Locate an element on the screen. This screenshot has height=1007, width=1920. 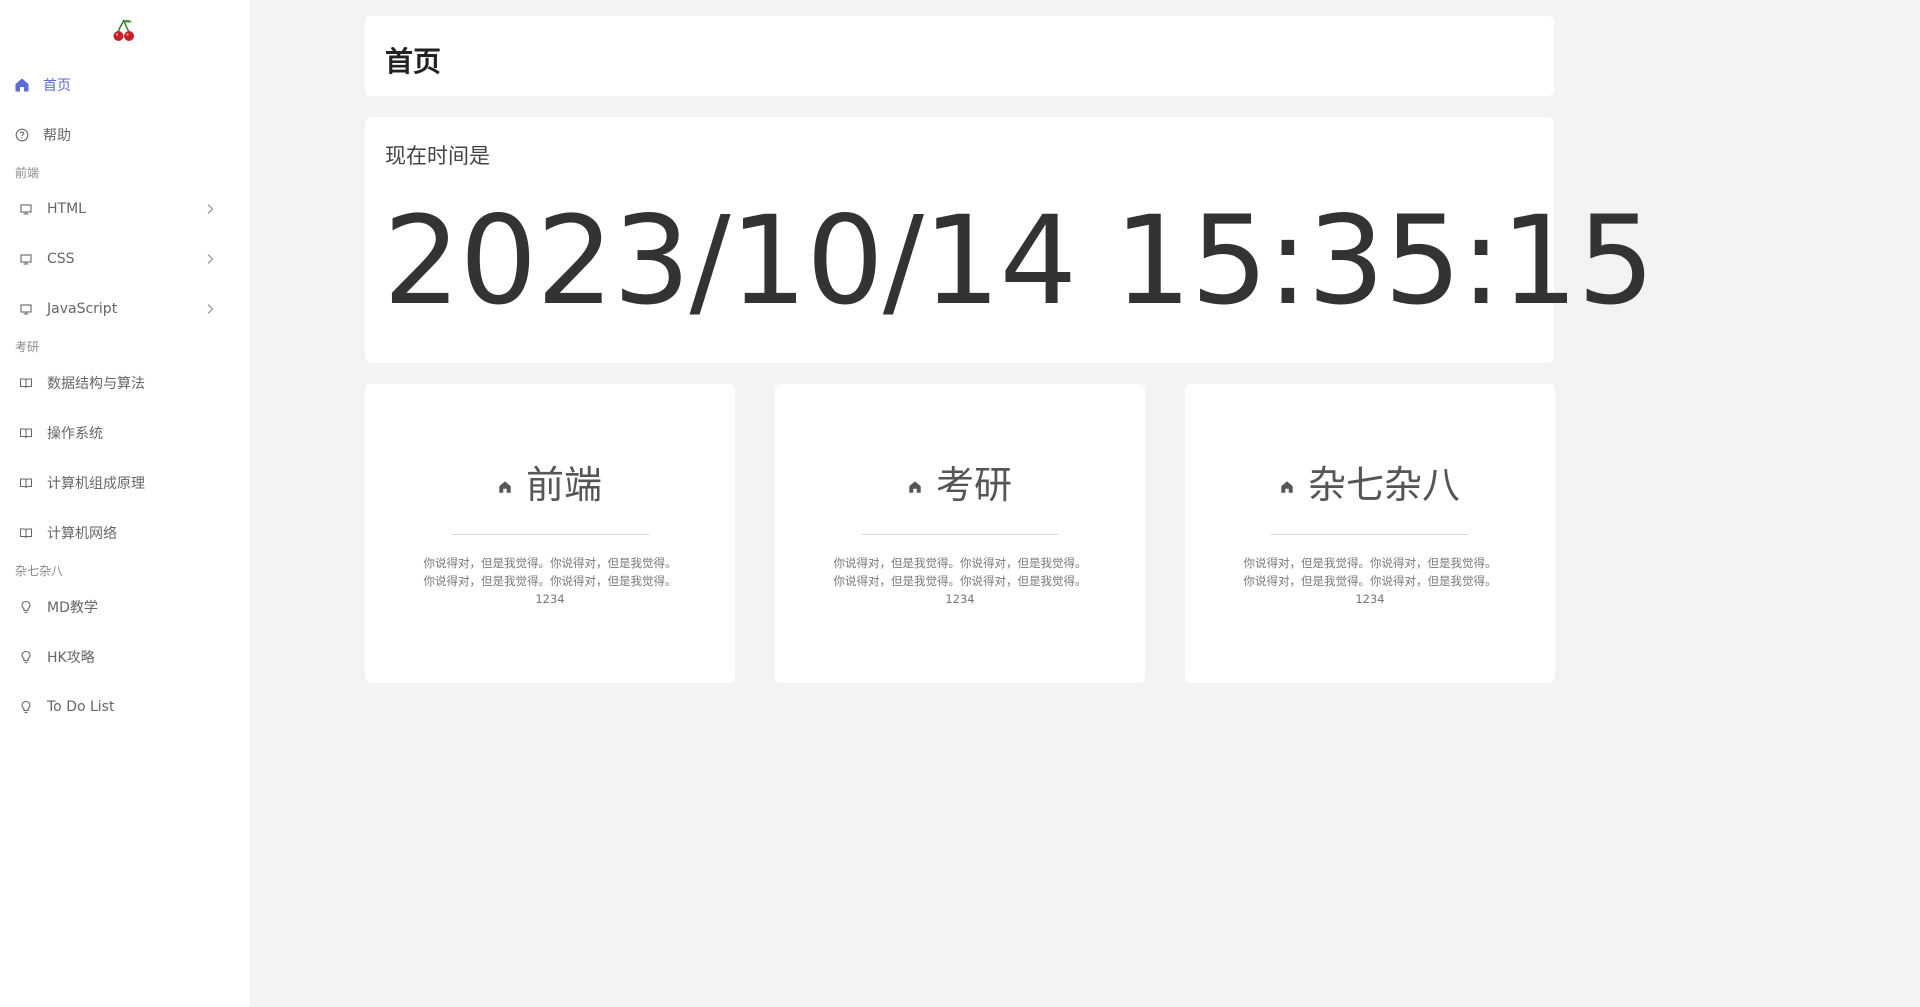
page-header is located at coordinates (959, 56).